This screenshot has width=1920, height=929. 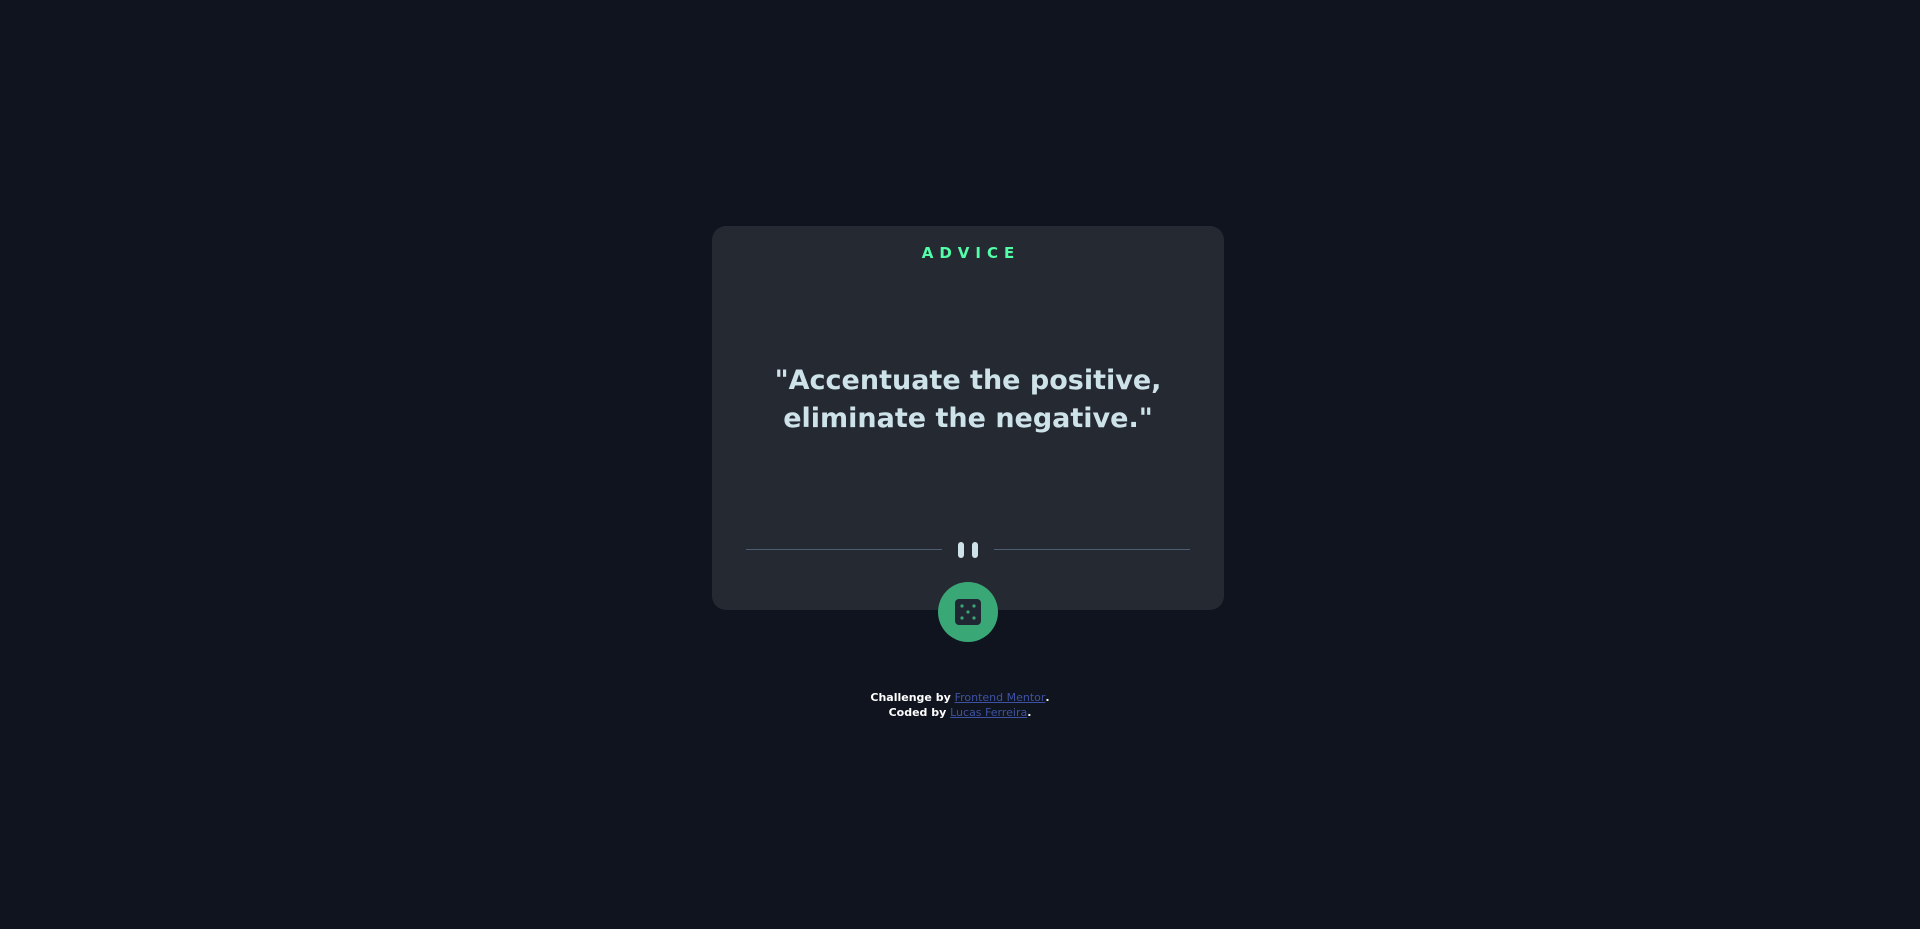 I want to click on divider-line-right, so click(x=1092, y=549).